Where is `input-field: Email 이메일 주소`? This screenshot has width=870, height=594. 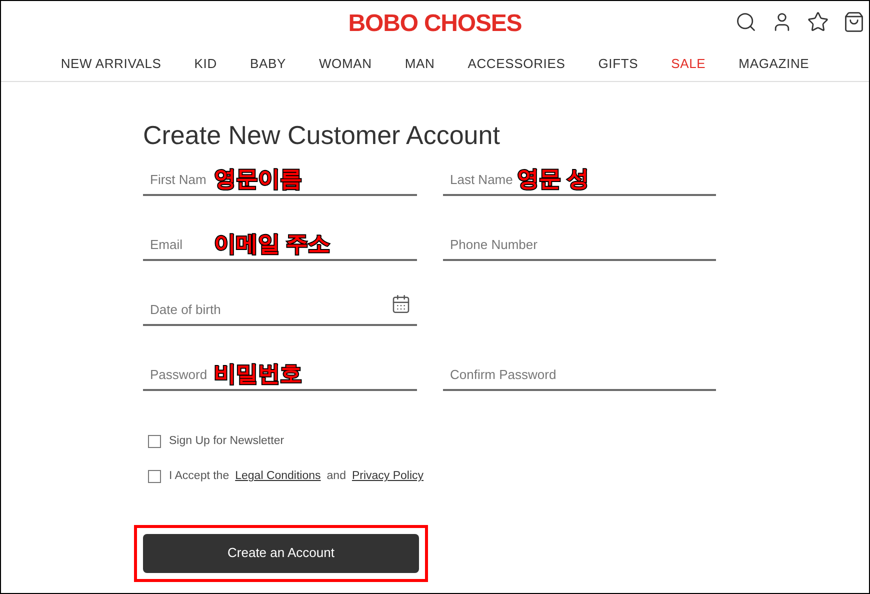
input-field: Email 이메일 주소 is located at coordinates (280, 239).